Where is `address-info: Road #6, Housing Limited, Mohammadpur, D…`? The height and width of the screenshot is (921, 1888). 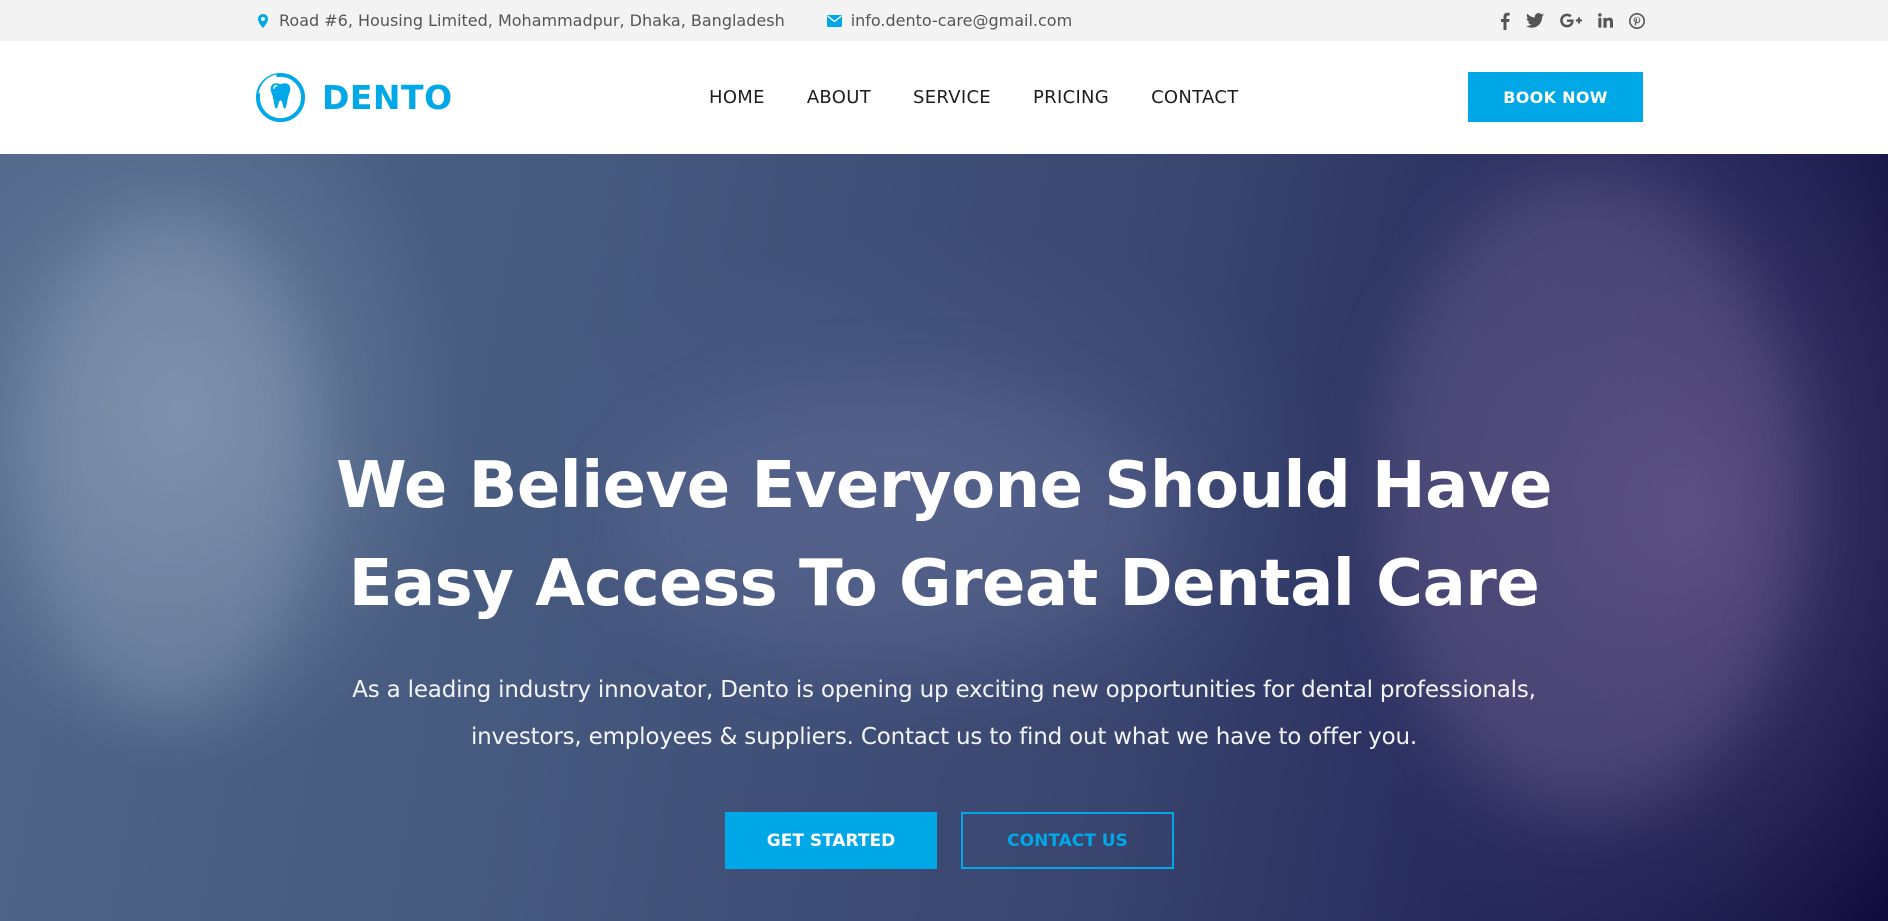
address-info: Road #6, Housing Limited, Mohammadpur, D… is located at coordinates (520, 20).